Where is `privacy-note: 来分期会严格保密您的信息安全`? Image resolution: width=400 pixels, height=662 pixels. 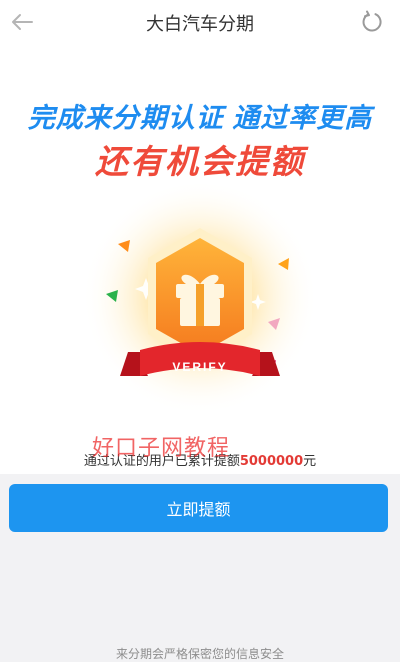 privacy-note: 来分期会严格保密您的信息安全 is located at coordinates (199, 654).